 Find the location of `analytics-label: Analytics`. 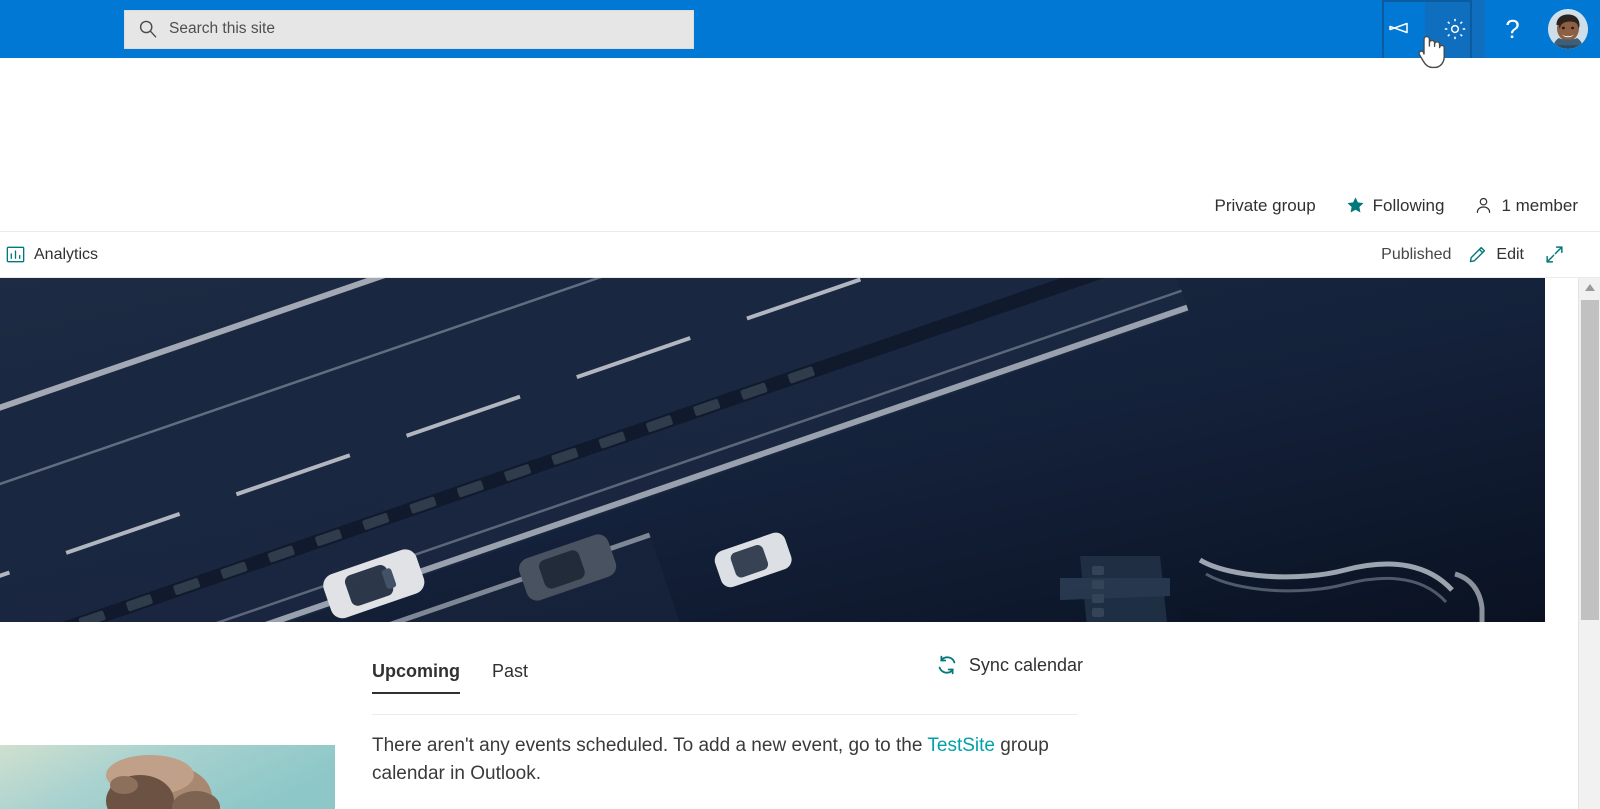

analytics-label: Analytics is located at coordinates (66, 254).